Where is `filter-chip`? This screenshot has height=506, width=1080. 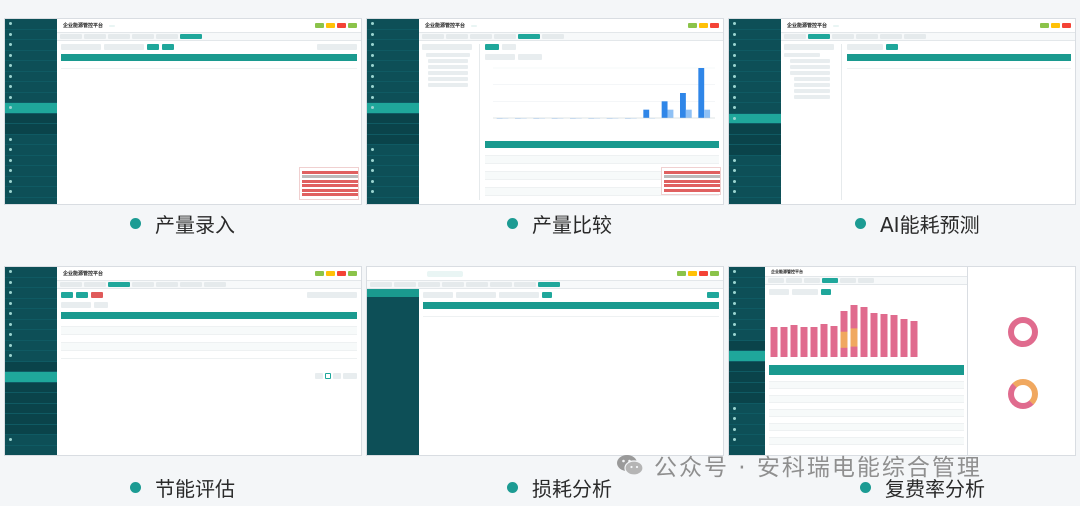 filter-chip is located at coordinates (101, 305).